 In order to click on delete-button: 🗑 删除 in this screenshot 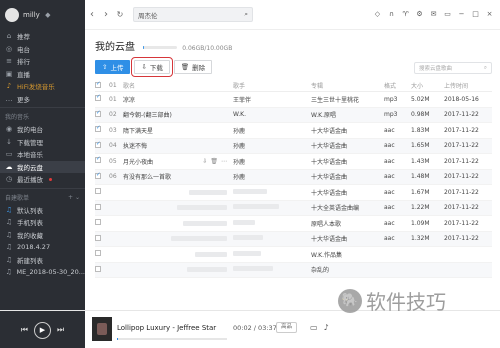, I will do `click(193, 67)`.